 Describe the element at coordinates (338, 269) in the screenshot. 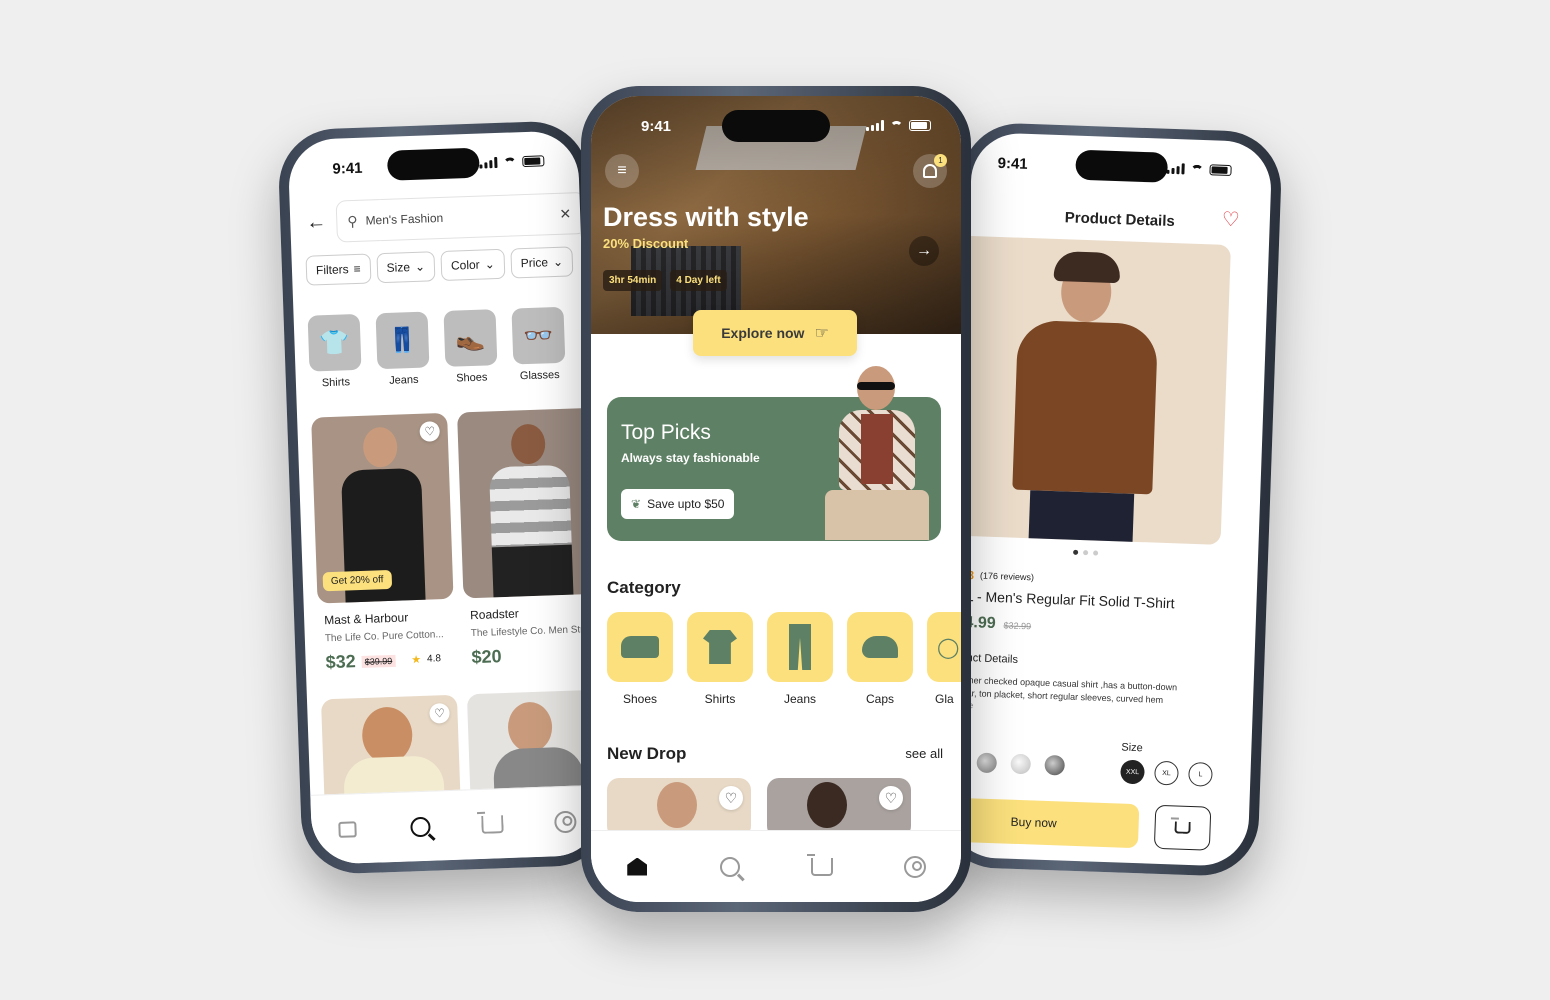

I see `filters-chip: Filters ≡` at that location.